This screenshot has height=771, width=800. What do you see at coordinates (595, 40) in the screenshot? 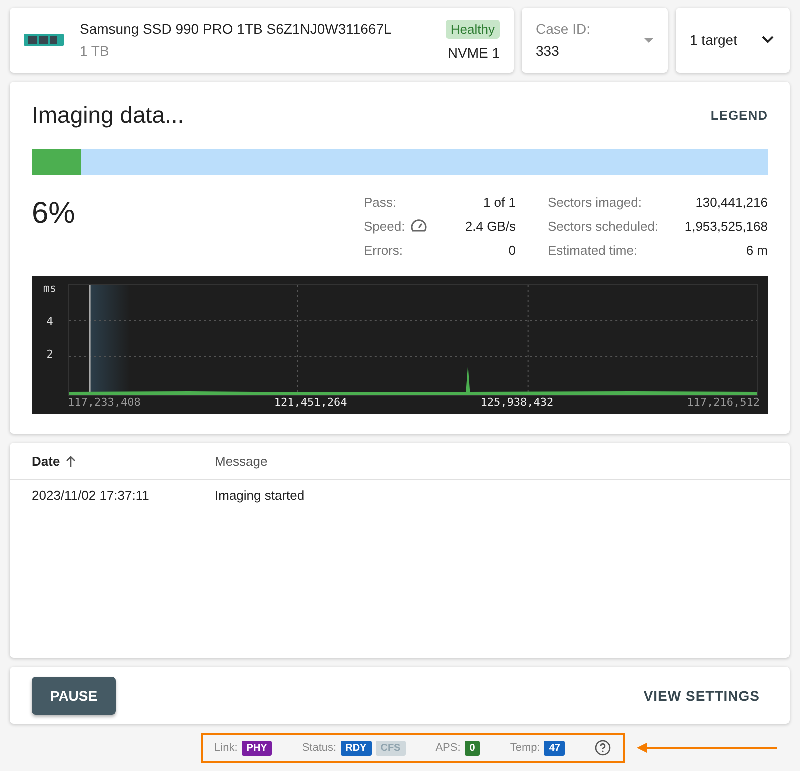
I see `case-id-select: Case ID: 333` at bounding box center [595, 40].